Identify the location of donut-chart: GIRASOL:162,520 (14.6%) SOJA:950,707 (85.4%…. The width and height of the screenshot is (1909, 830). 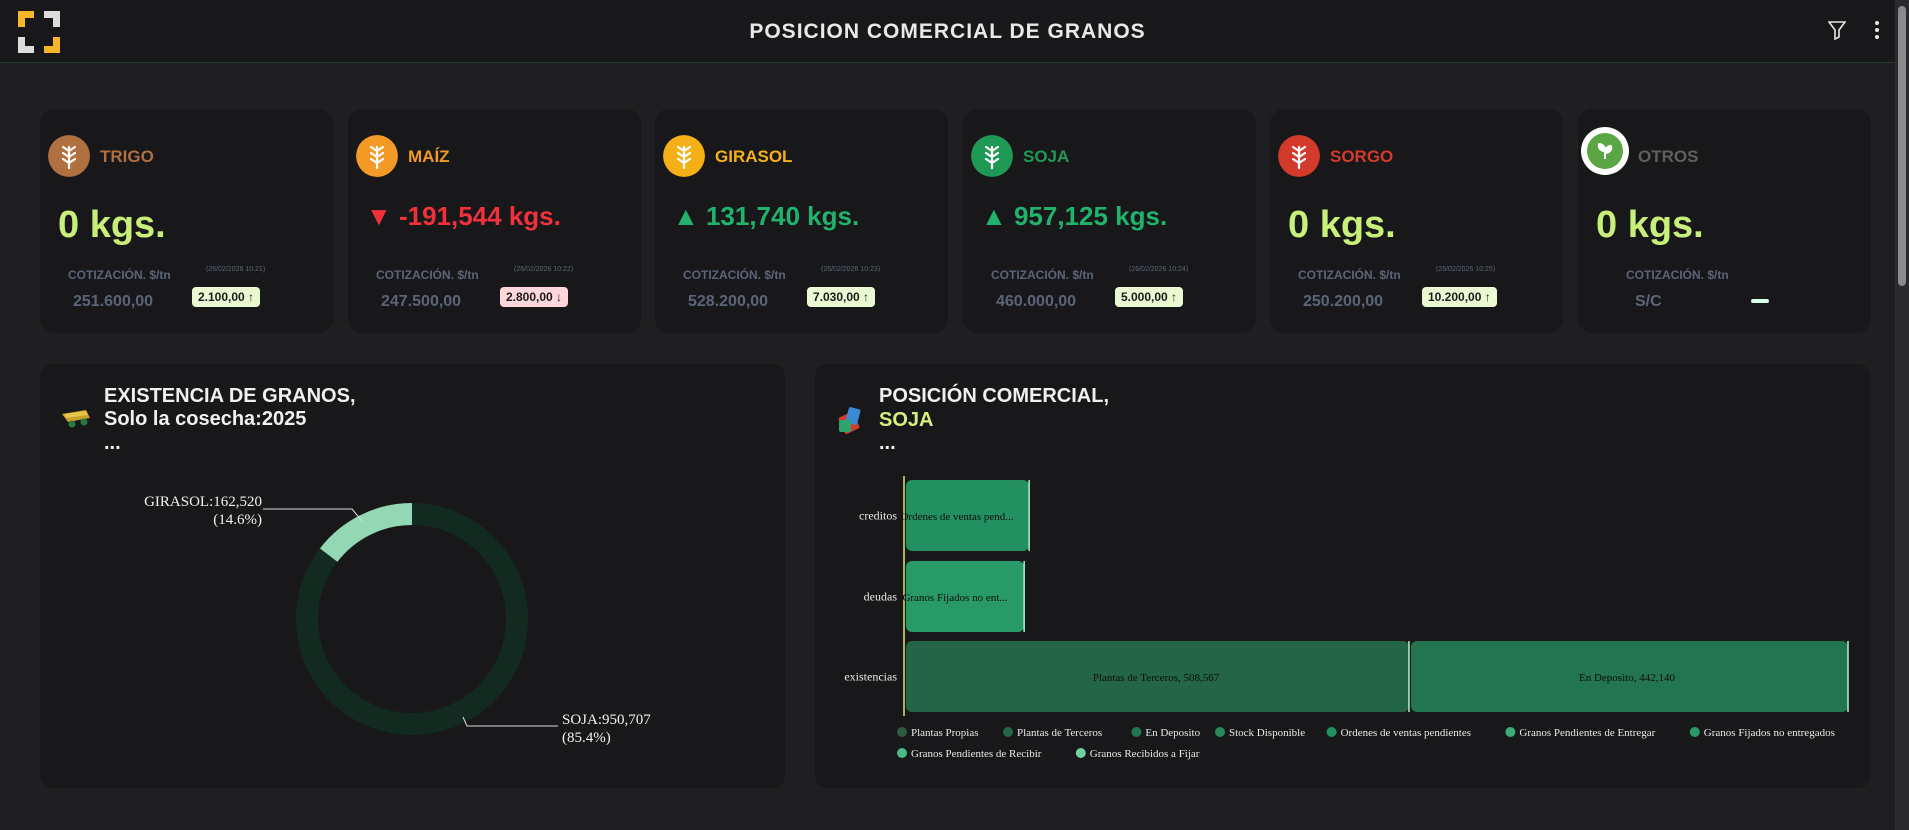
(397, 620).